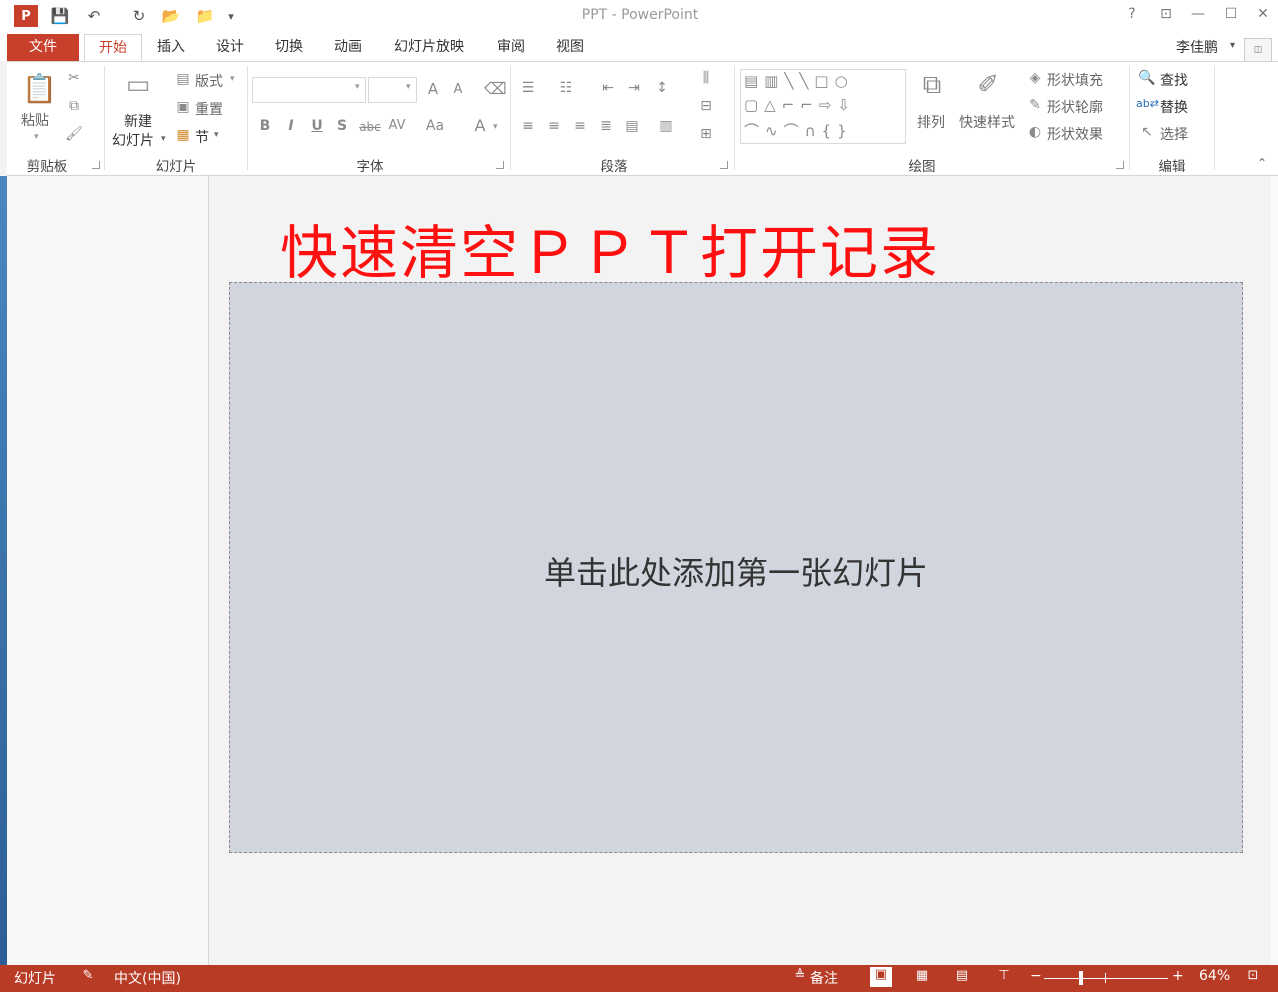 This screenshot has height=992, width=1278. What do you see at coordinates (987, 122) in the screenshot?
I see `quick-styles-button: 快速样式` at bounding box center [987, 122].